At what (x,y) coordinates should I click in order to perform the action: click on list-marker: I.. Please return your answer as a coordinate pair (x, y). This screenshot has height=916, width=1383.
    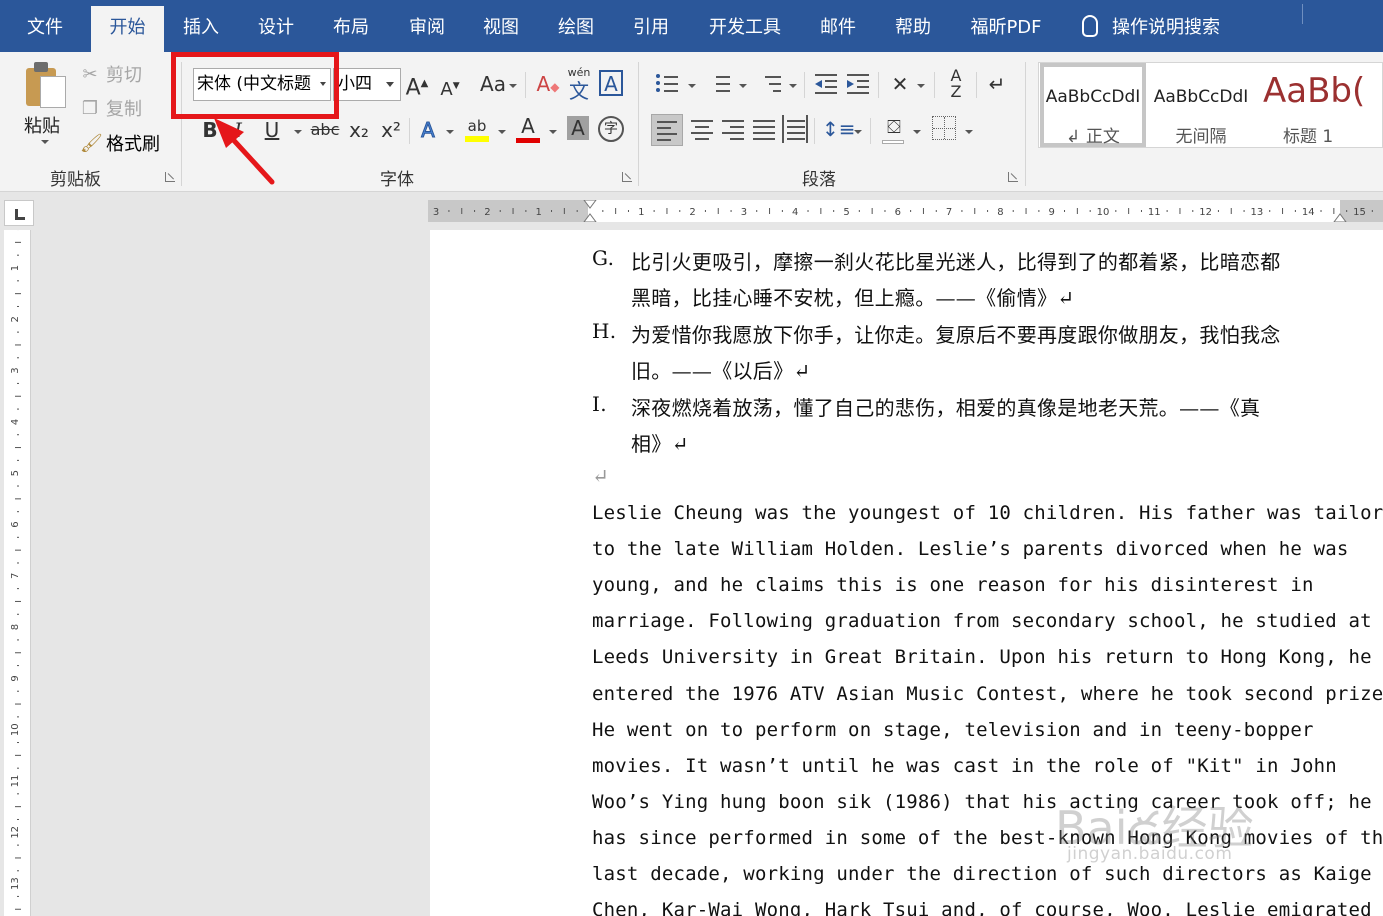
    Looking at the image, I should click on (599, 404).